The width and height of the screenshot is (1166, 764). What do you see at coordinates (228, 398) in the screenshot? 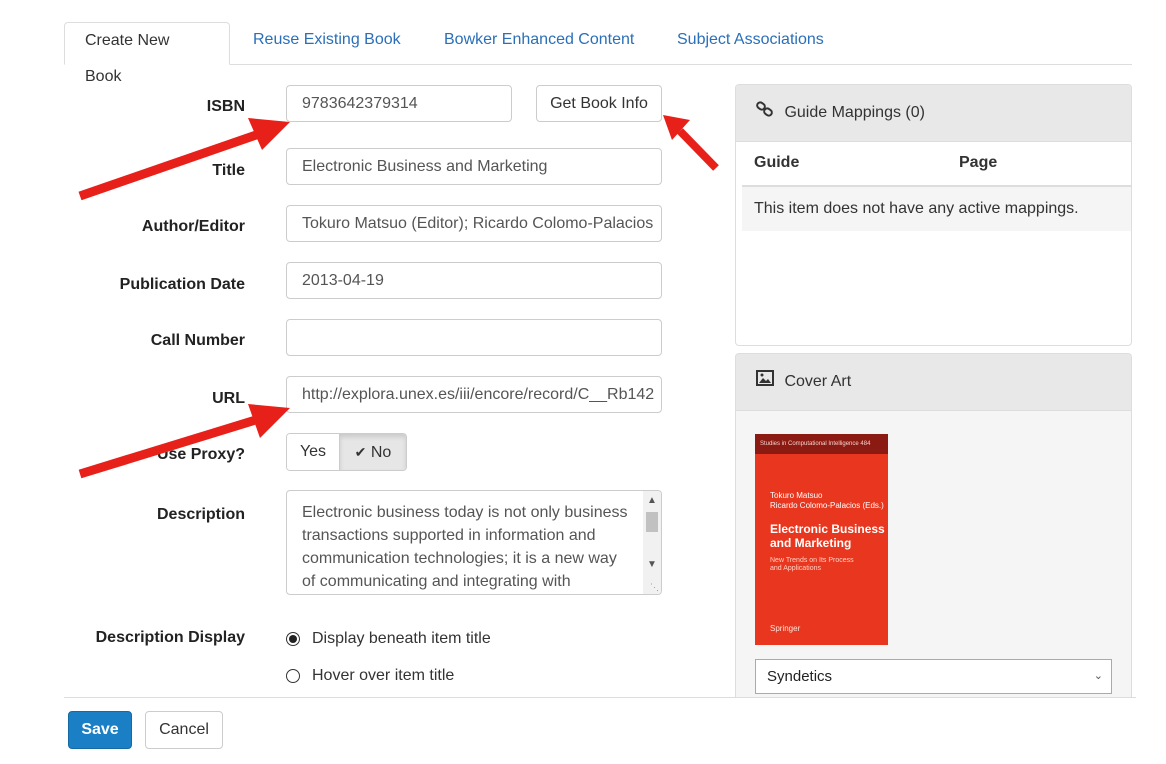
I see `url-label: URL` at bounding box center [228, 398].